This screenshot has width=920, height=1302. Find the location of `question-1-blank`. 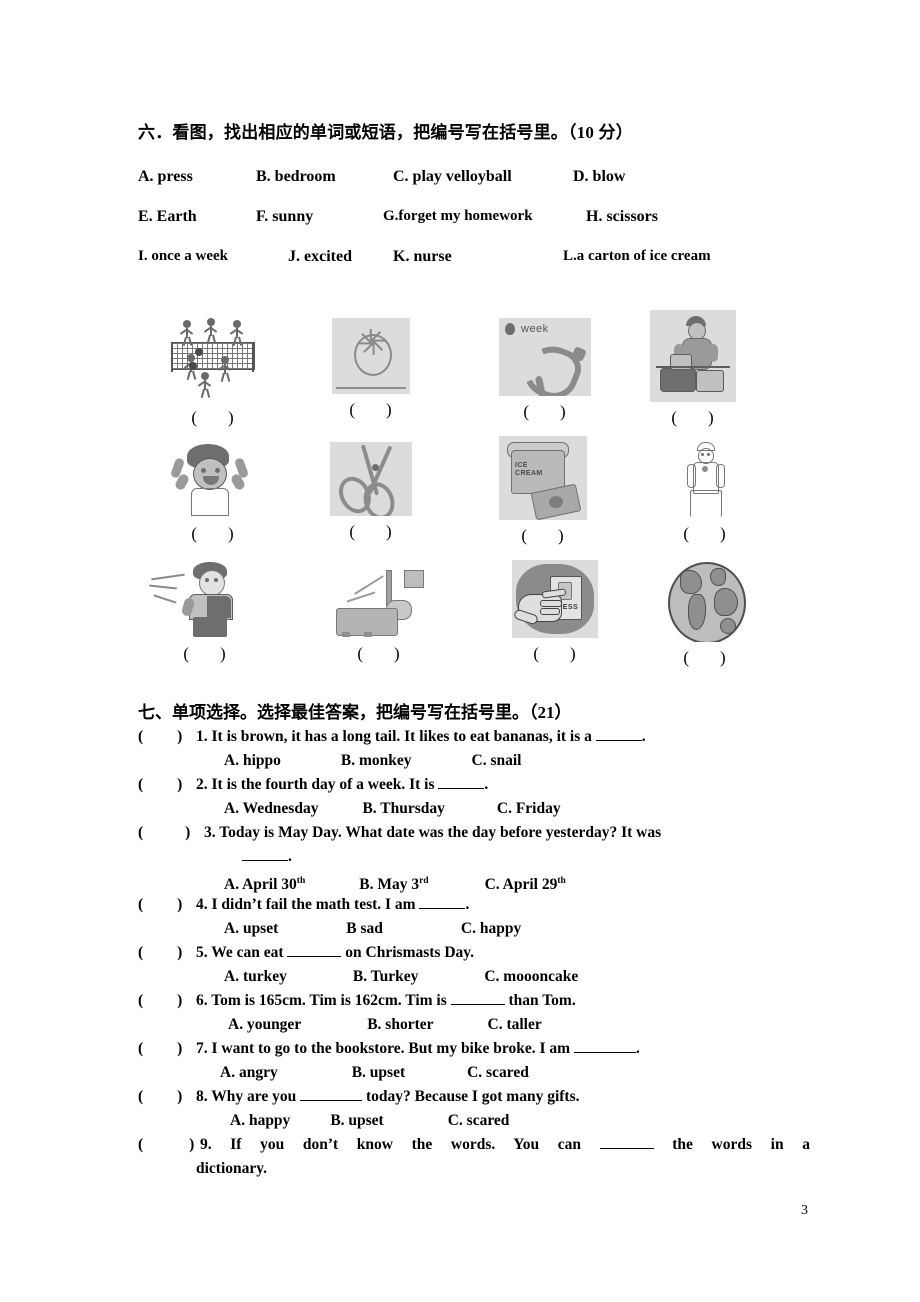

question-1-blank is located at coordinates (618, 740).